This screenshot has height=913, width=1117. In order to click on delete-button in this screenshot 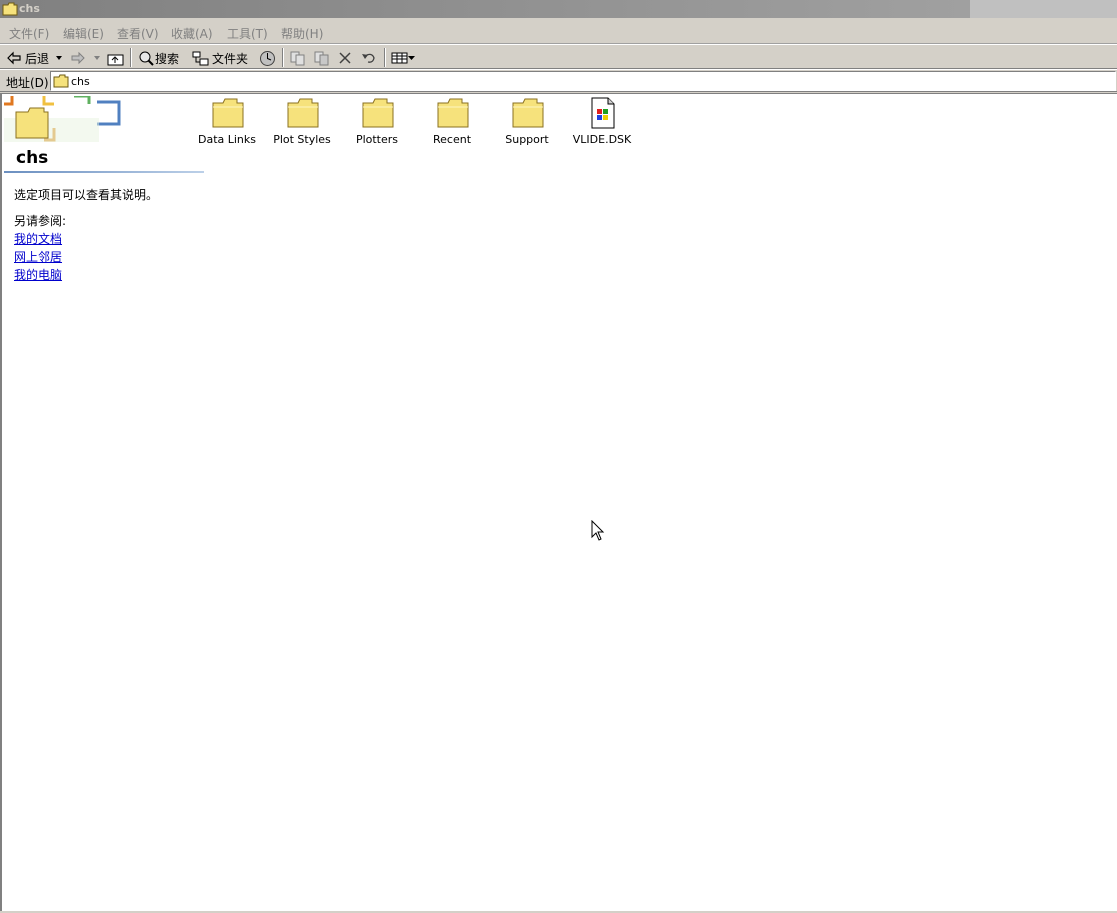, I will do `click(345, 58)`.